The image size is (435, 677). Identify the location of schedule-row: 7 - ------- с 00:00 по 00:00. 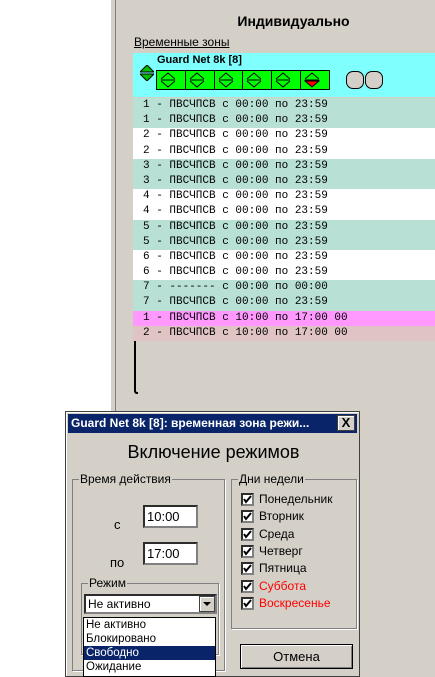
(284, 288).